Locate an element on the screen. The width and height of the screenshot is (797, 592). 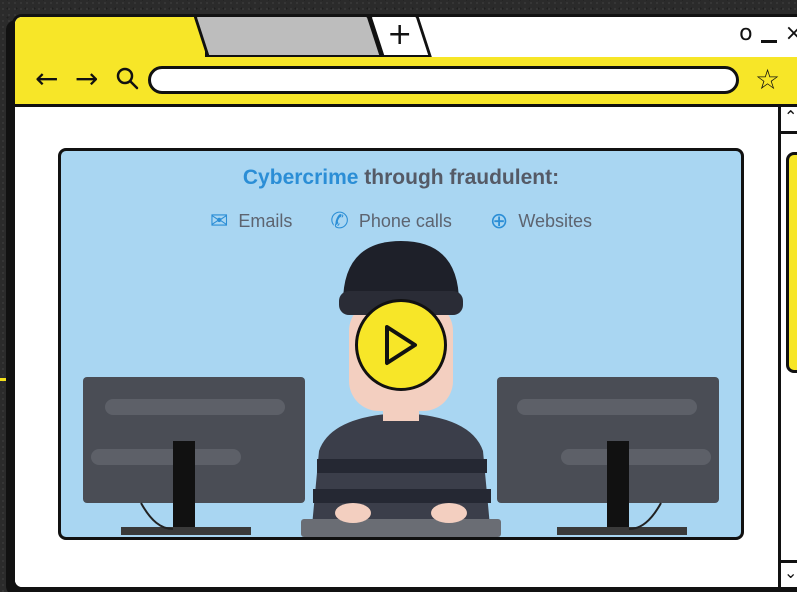
back-arrow-icon: ← is located at coordinates (46, 79).